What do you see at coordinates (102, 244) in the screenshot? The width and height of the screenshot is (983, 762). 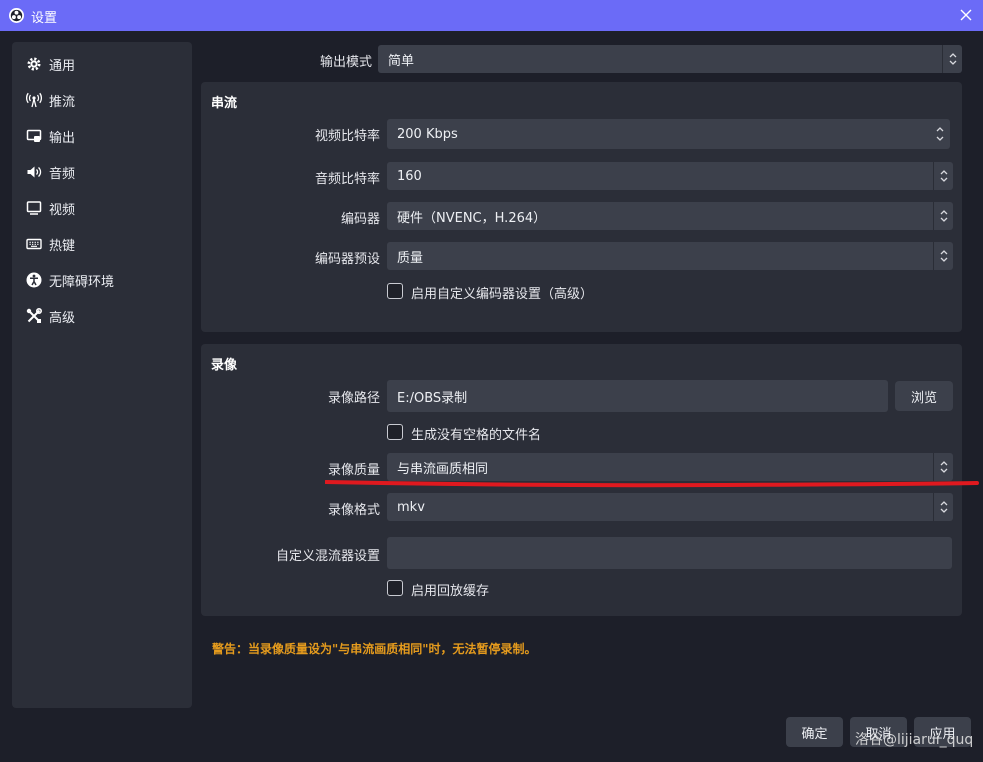 I see `sidebar-item-hotkeys: 热键` at bounding box center [102, 244].